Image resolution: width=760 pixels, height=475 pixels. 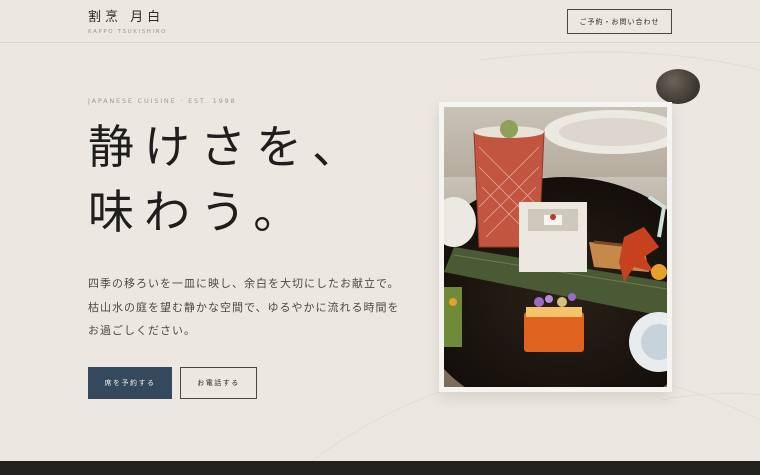 What do you see at coordinates (248, 180) in the screenshot?
I see `hero-headline: 静けさを、 味わう。` at bounding box center [248, 180].